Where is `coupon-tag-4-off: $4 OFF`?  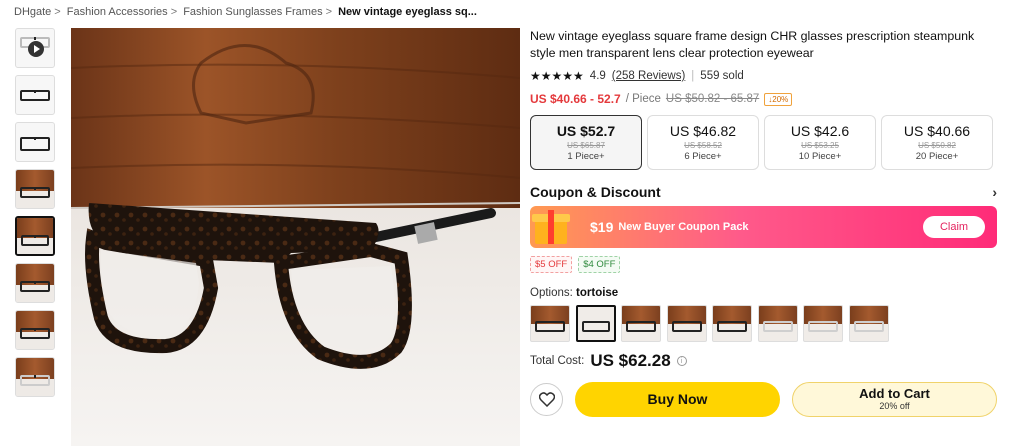
coupon-tag-4-off: $4 OFF is located at coordinates (599, 264).